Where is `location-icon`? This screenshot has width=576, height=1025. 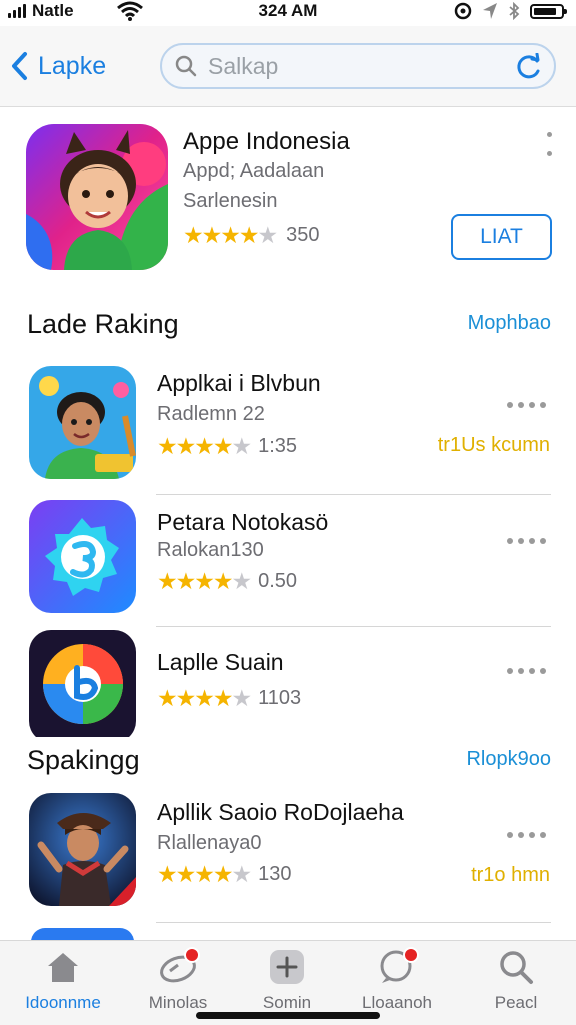 location-icon is located at coordinates (490, 11).